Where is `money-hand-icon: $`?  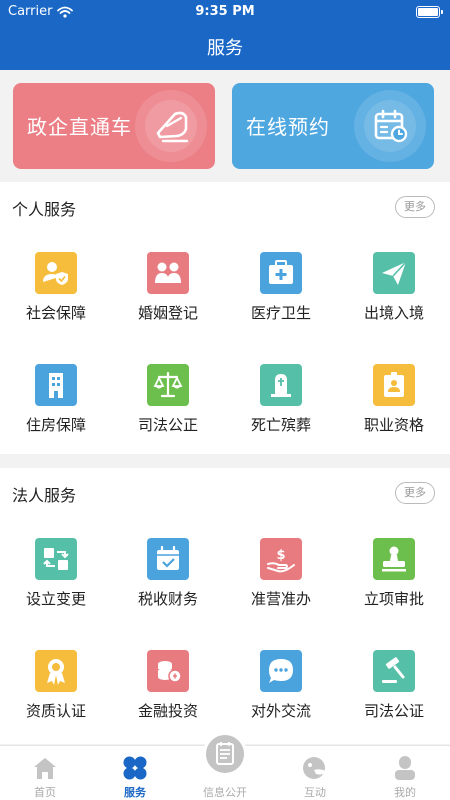
money-hand-icon: $ is located at coordinates (281, 559).